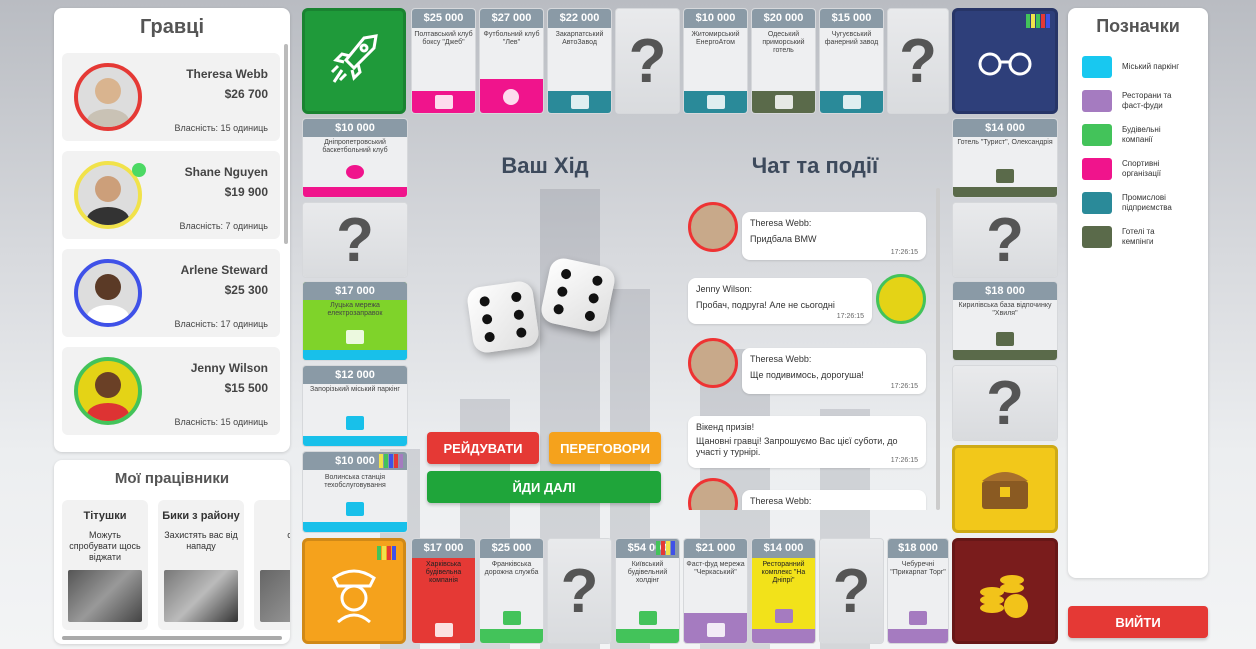  I want to click on board-cell: $12 000 Запорізький міський паркінг, so click(355, 406).